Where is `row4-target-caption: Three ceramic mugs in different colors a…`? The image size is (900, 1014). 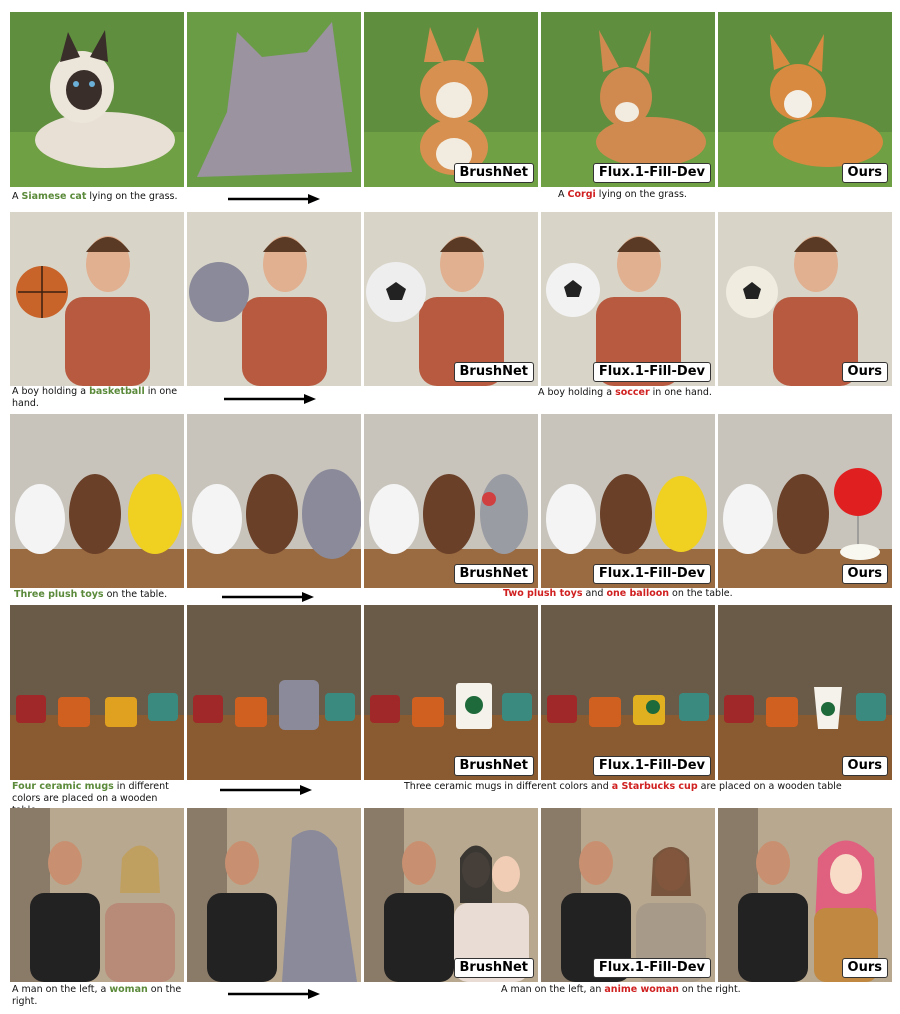 row4-target-caption: Three ceramic mugs in different colors a… is located at coordinates (623, 786).